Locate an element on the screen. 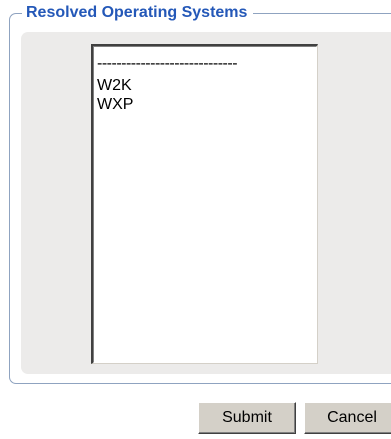 The image size is (391, 439). fieldset-legend: Resolved Operating Systems is located at coordinates (138, 13).